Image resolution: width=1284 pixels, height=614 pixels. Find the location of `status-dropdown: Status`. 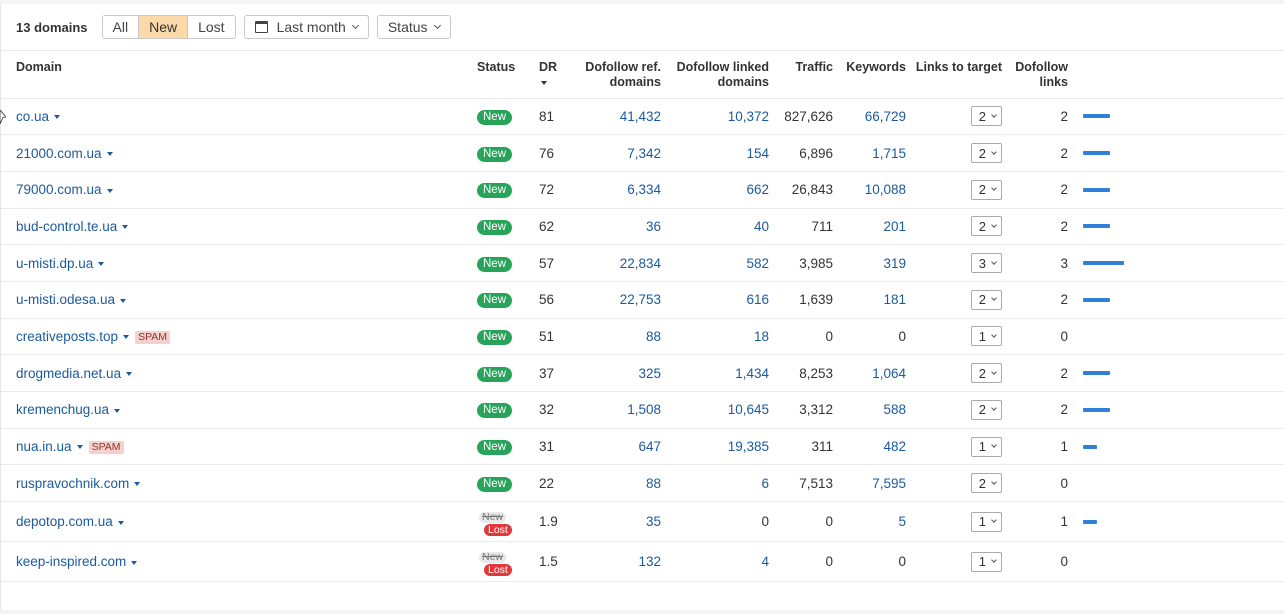

status-dropdown: Status is located at coordinates (413, 27).